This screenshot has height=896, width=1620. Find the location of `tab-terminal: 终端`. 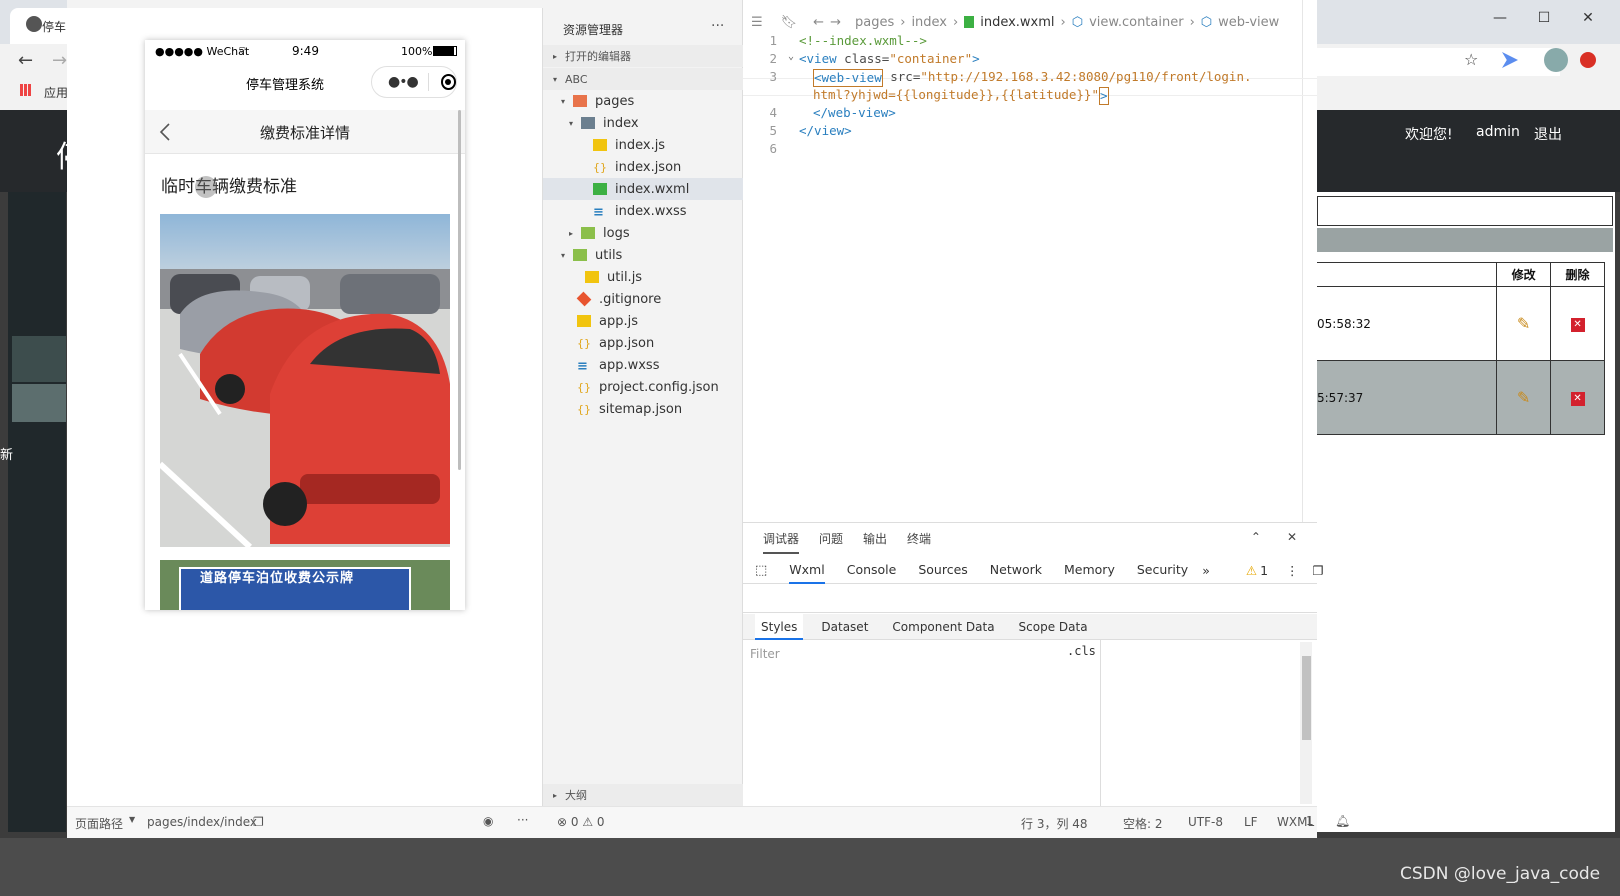

tab-terminal: 终端 is located at coordinates (919, 542).